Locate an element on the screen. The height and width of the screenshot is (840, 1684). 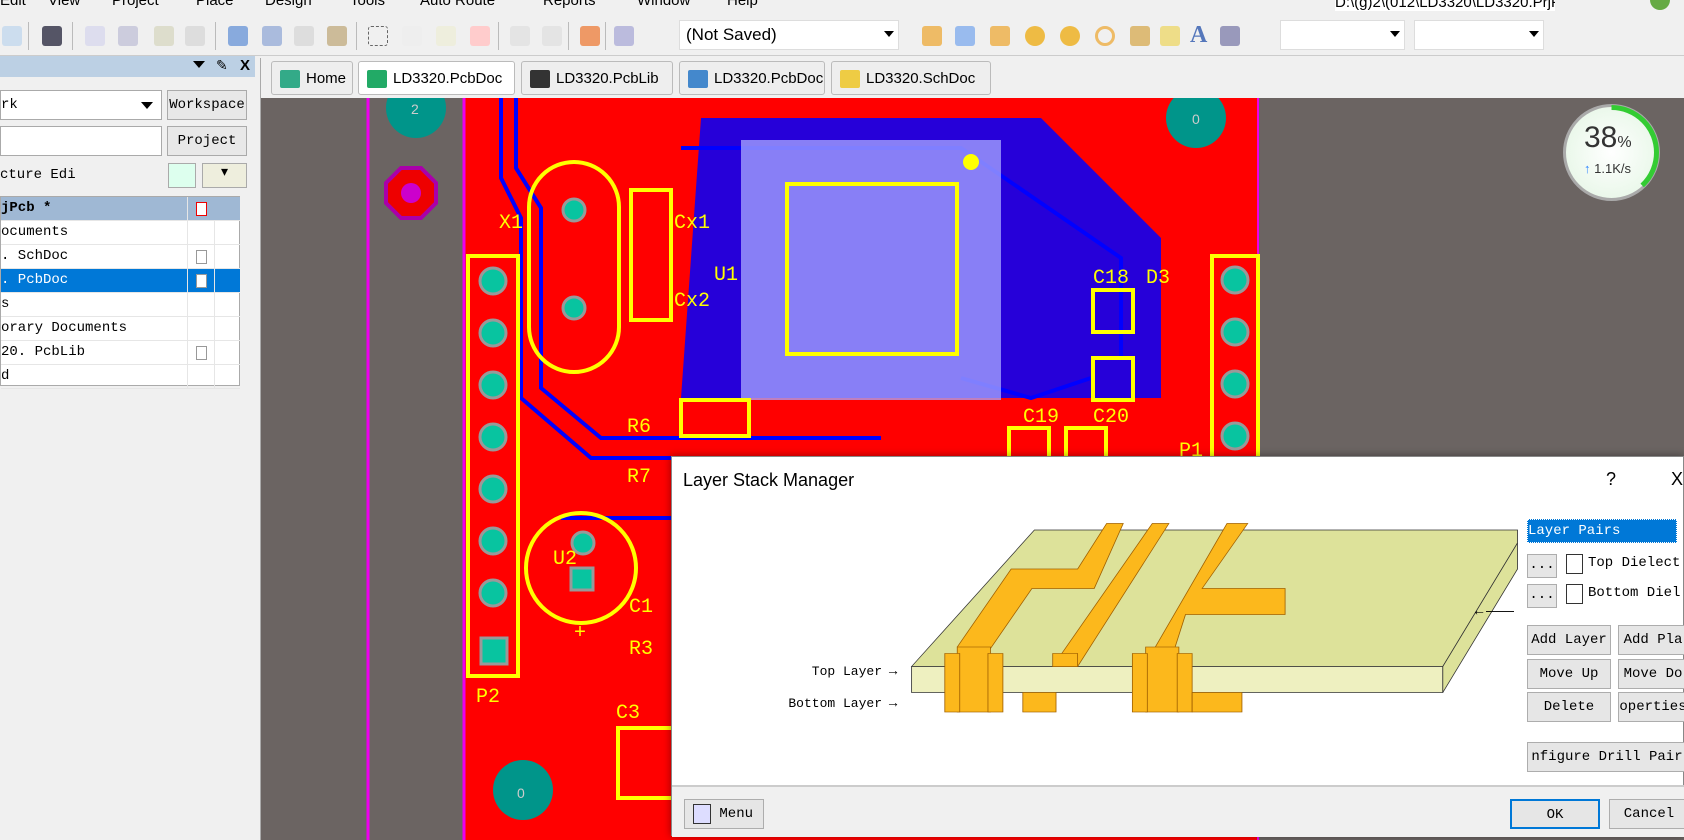
tab-pcbdoc-active: LD3320.PcbDoc is located at coordinates (436, 78).